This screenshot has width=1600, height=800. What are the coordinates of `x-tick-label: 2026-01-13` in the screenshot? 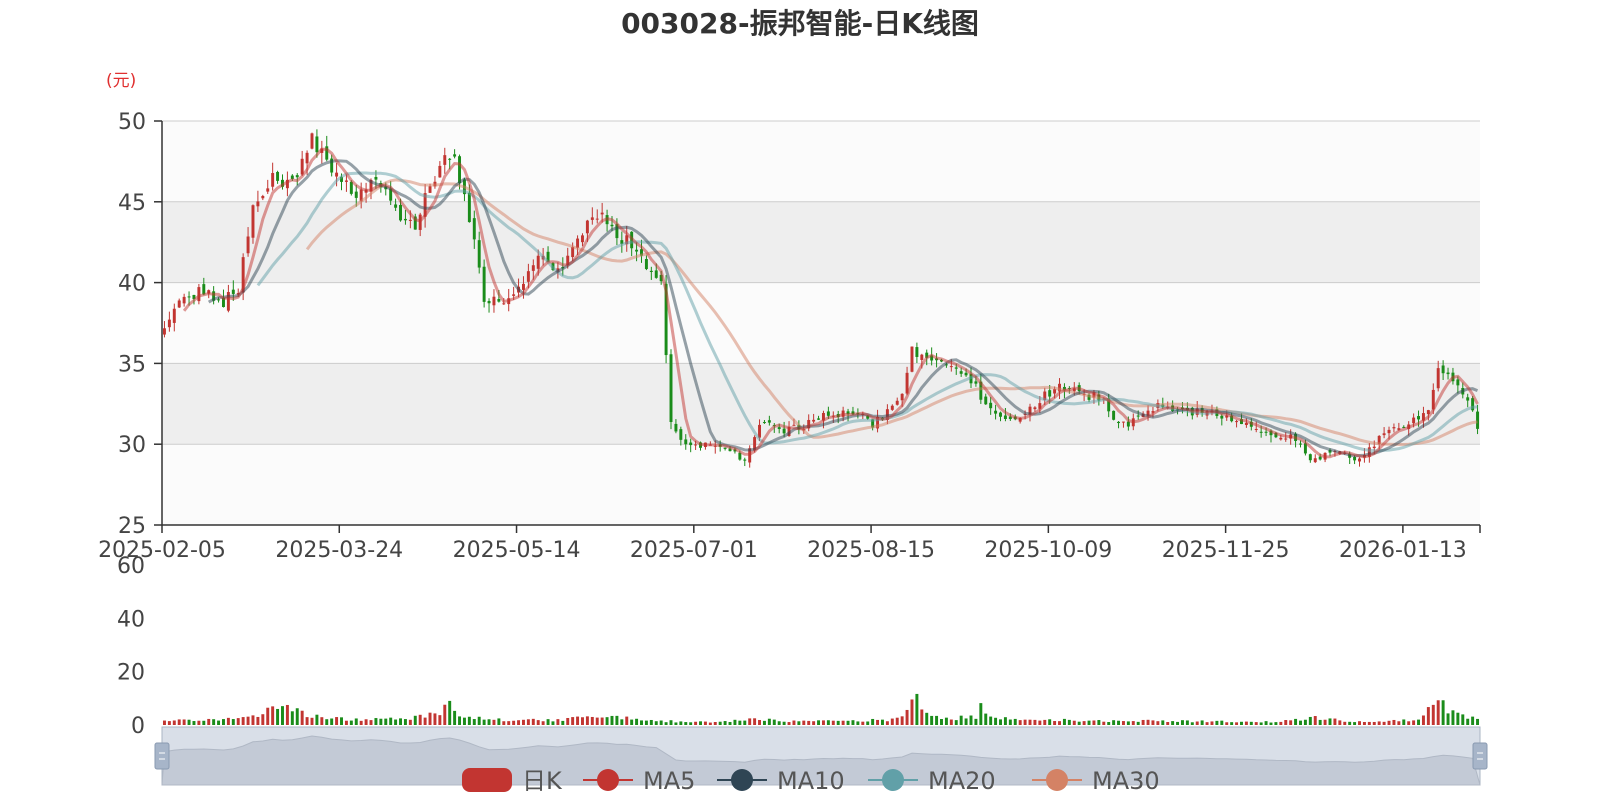 It's located at (1403, 550).